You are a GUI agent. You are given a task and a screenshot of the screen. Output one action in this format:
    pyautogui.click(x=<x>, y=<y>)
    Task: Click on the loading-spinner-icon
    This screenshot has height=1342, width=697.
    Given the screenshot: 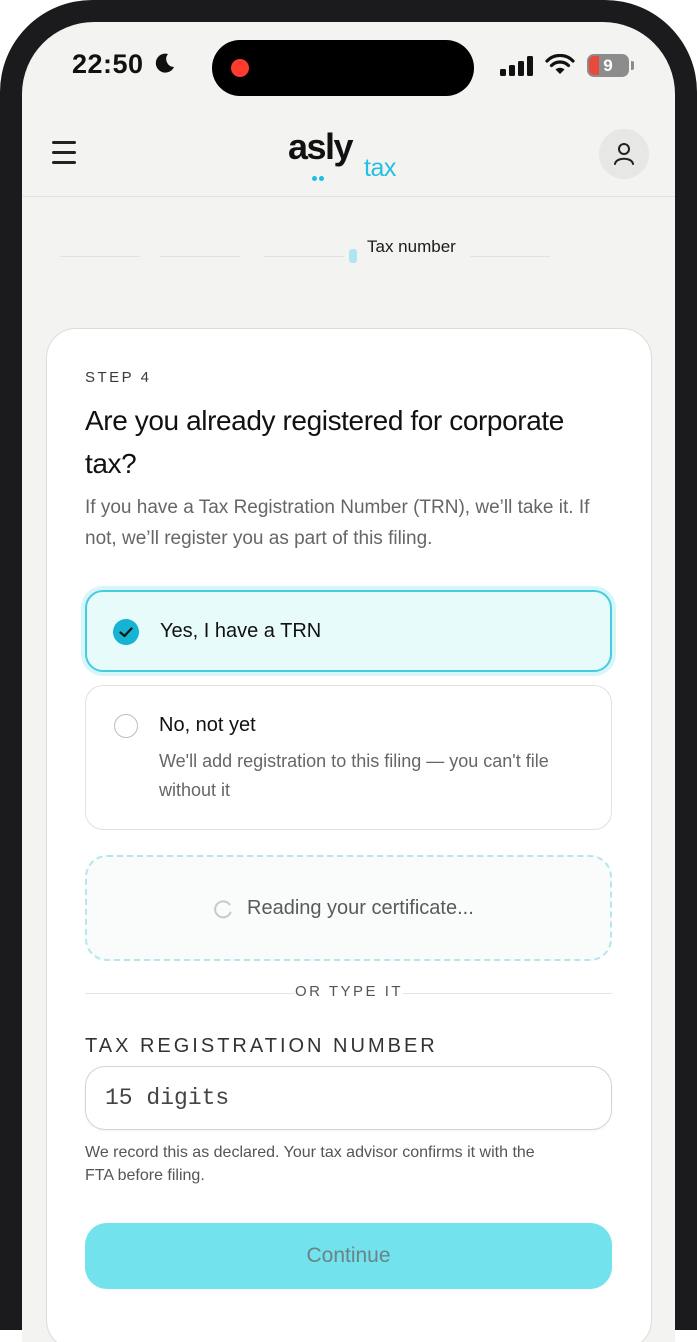 What is the action you would take?
    pyautogui.click(x=223, y=909)
    